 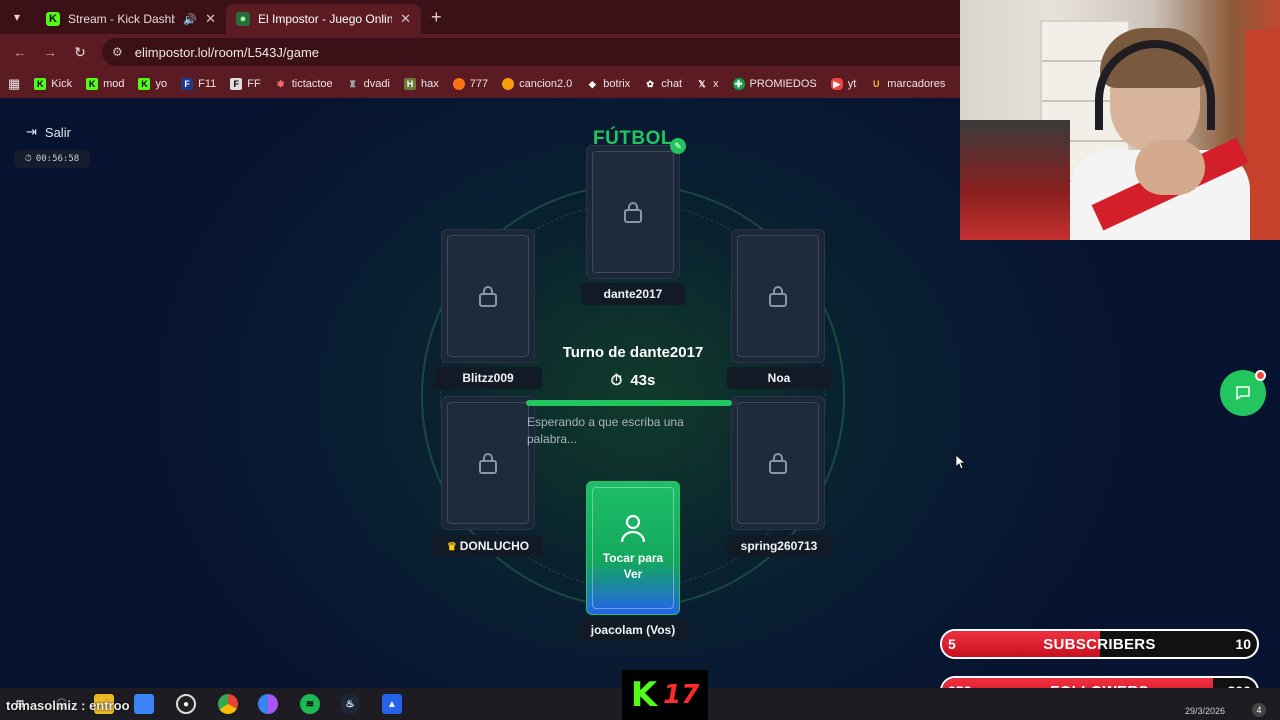 I want to click on bookmark-marcadores: Umarcadores, so click(x=907, y=84).